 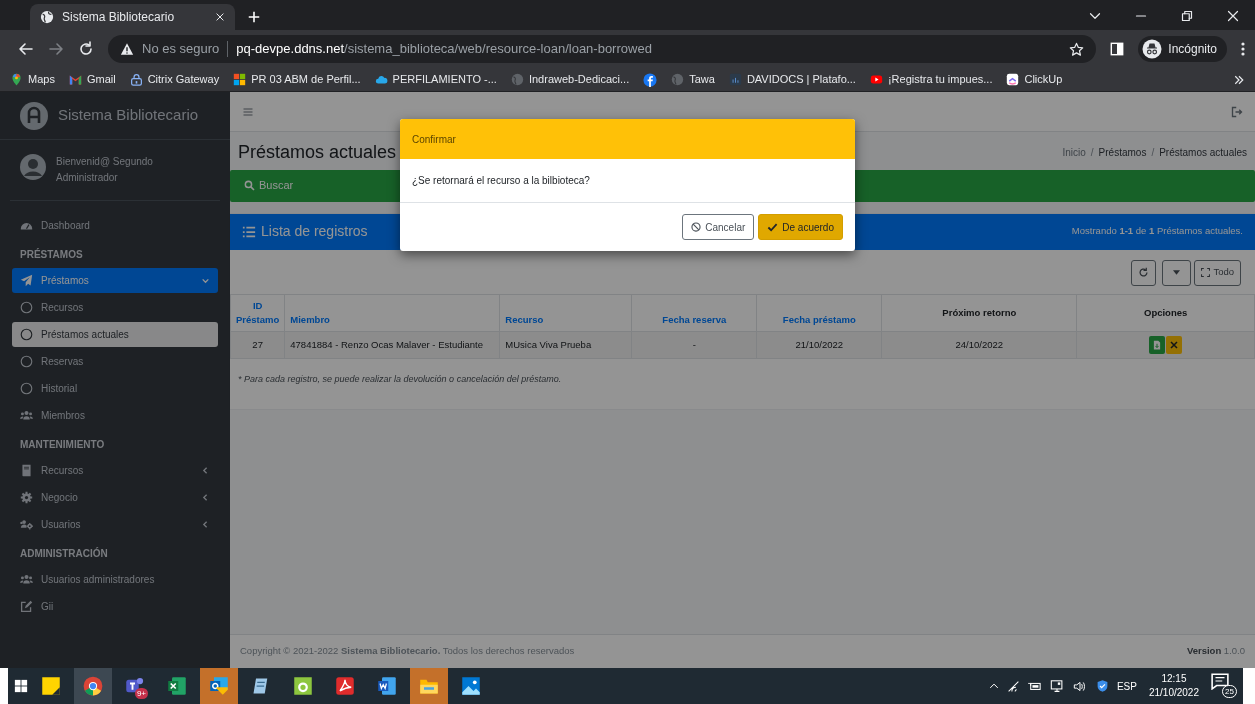 What do you see at coordinates (64, 553) in the screenshot?
I see `section-header: ADMINISTRACIÓN` at bounding box center [64, 553].